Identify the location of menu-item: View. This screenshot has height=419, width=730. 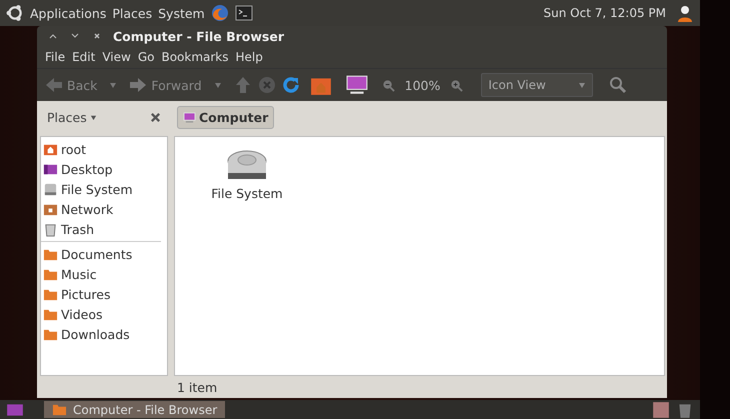
(116, 57).